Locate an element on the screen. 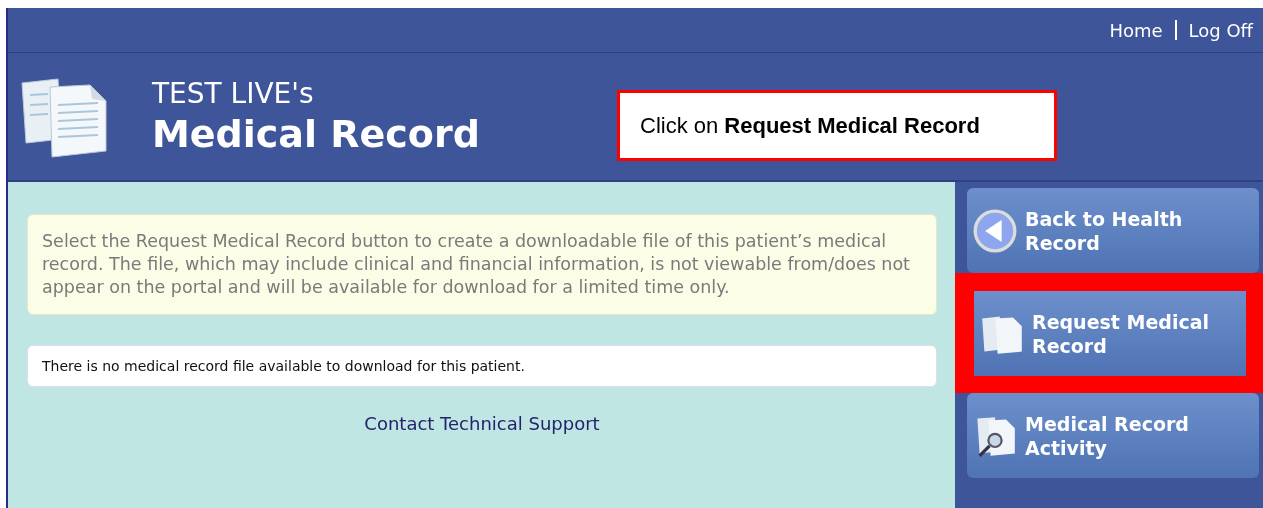 The width and height of the screenshot is (1263, 508). patient-name: TEST LIVE's is located at coordinates (233, 93).